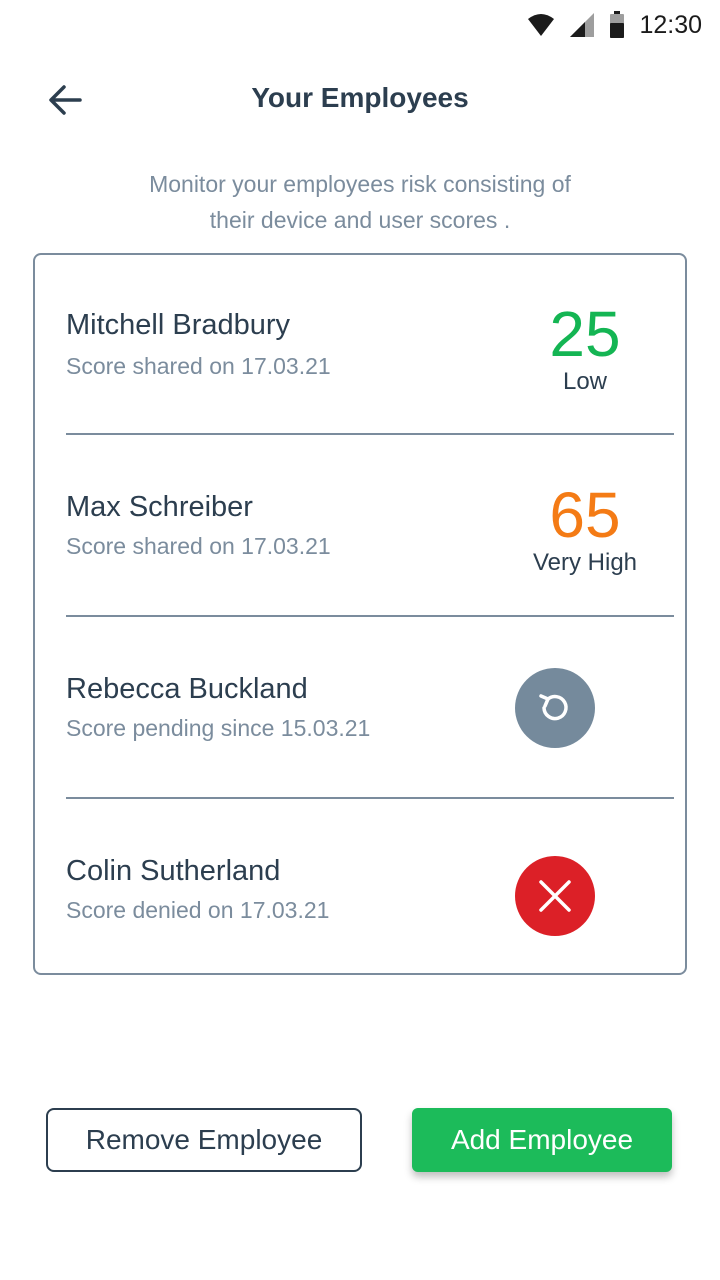 The height and width of the screenshot is (1280, 720). Describe the element at coordinates (670, 24) in the screenshot. I see `clock: 12:30` at that location.